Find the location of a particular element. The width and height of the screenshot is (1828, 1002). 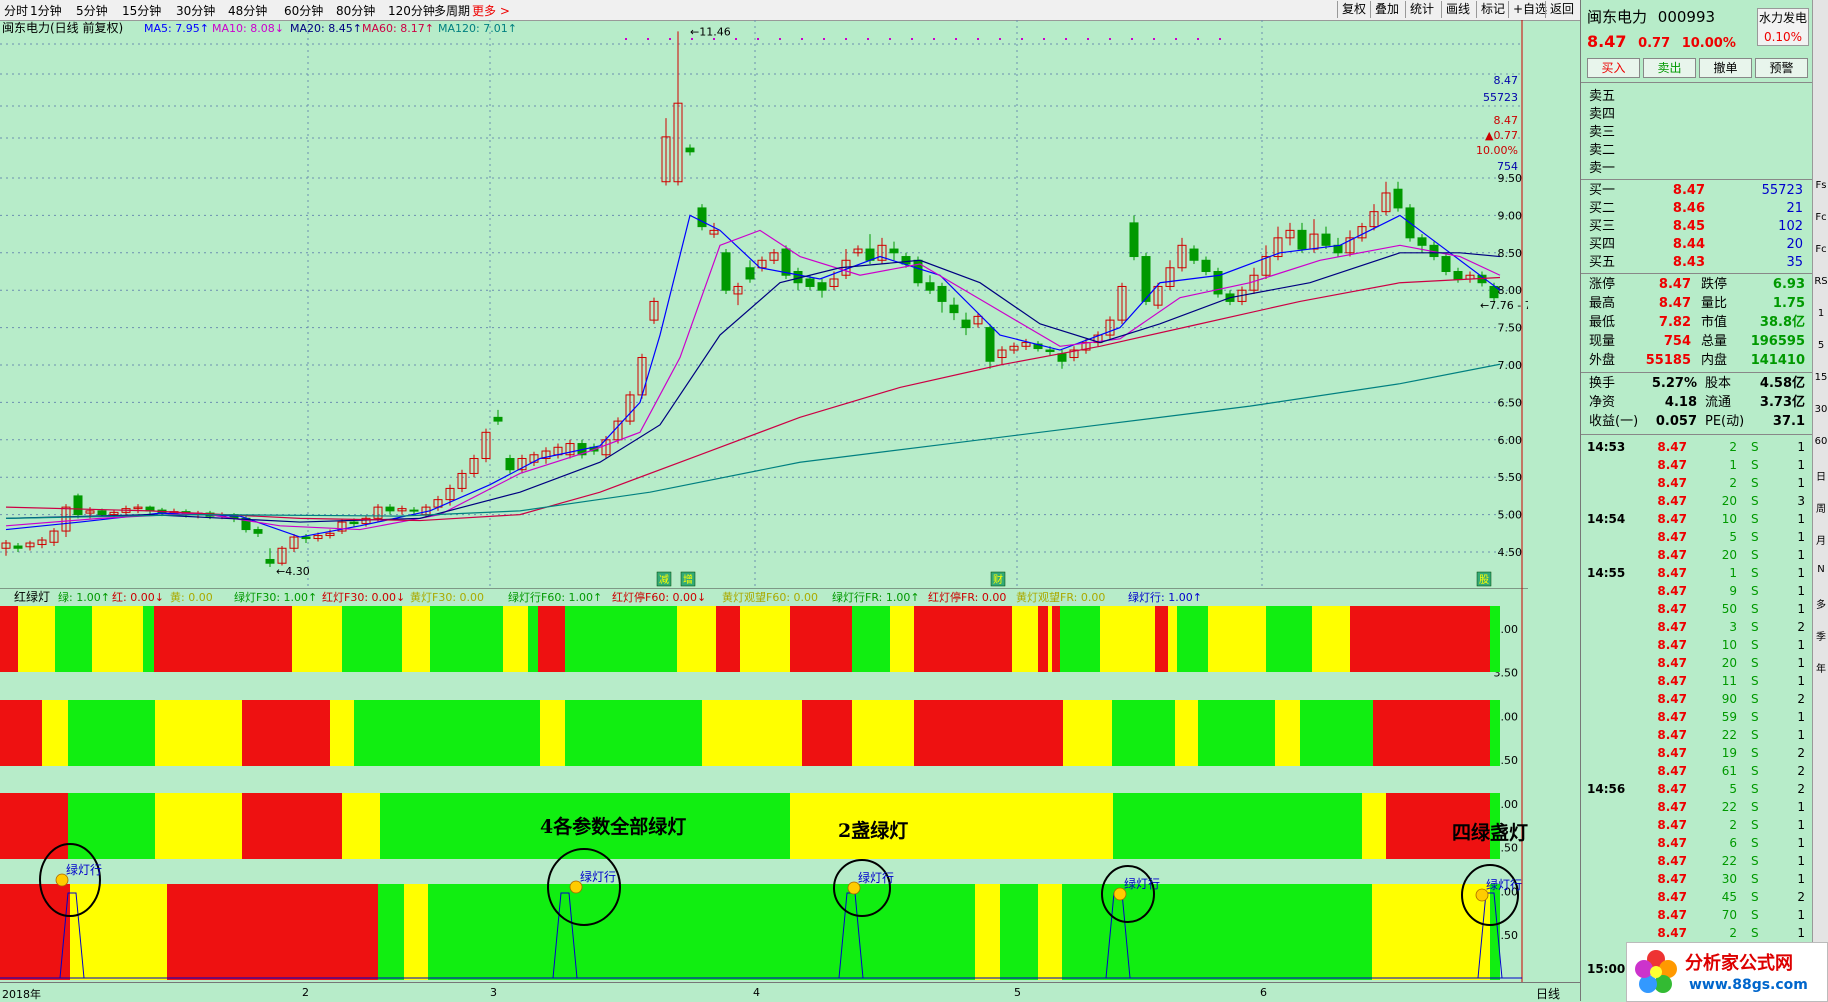

side-tab: 周 is located at coordinates (1821, 507).